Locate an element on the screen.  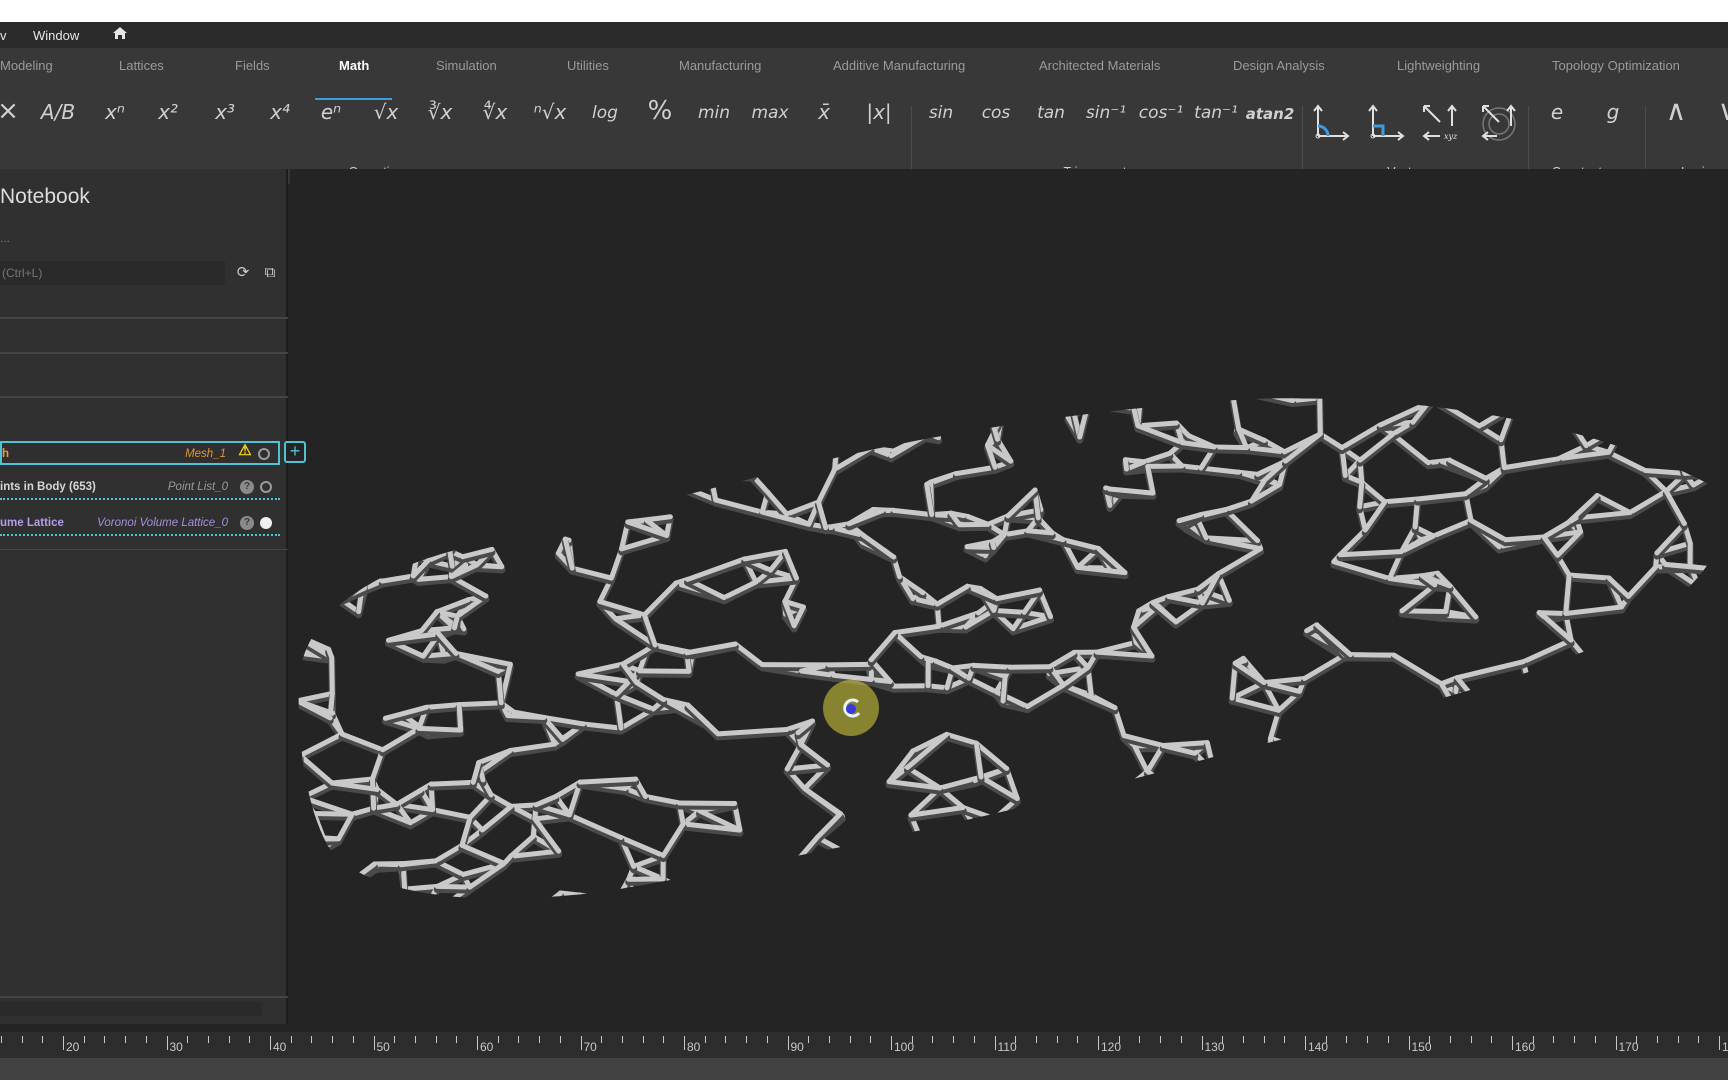
euler-constant-button: e is located at coordinates (1557, 112).